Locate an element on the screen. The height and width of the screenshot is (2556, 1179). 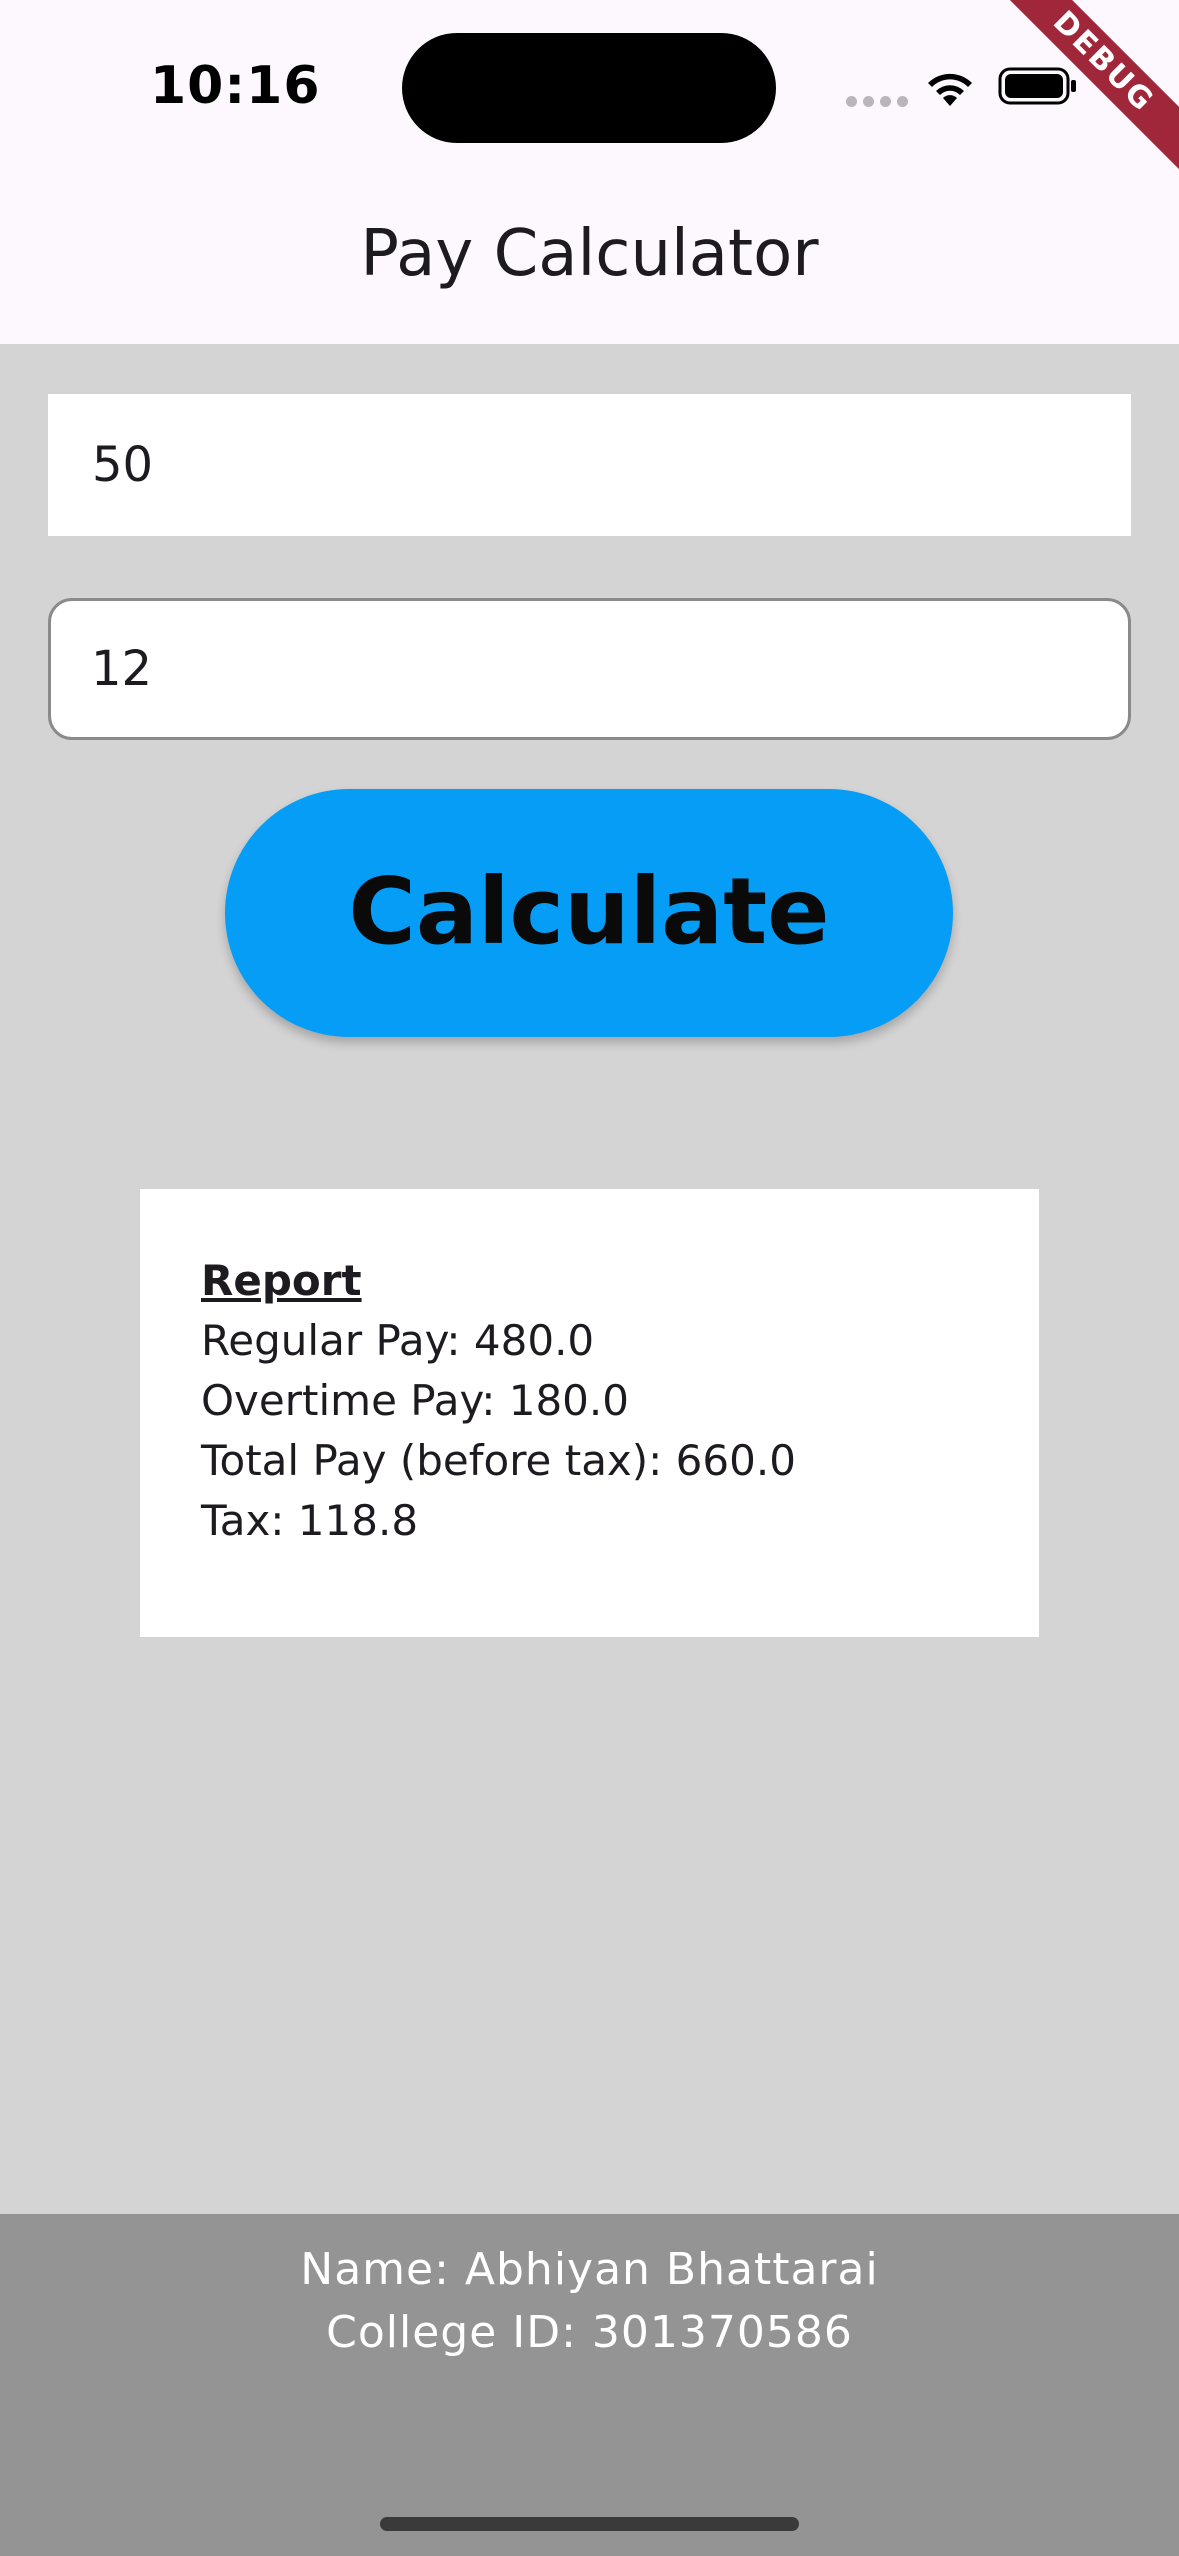
status-bar: 10:16 is located at coordinates (589, 86).